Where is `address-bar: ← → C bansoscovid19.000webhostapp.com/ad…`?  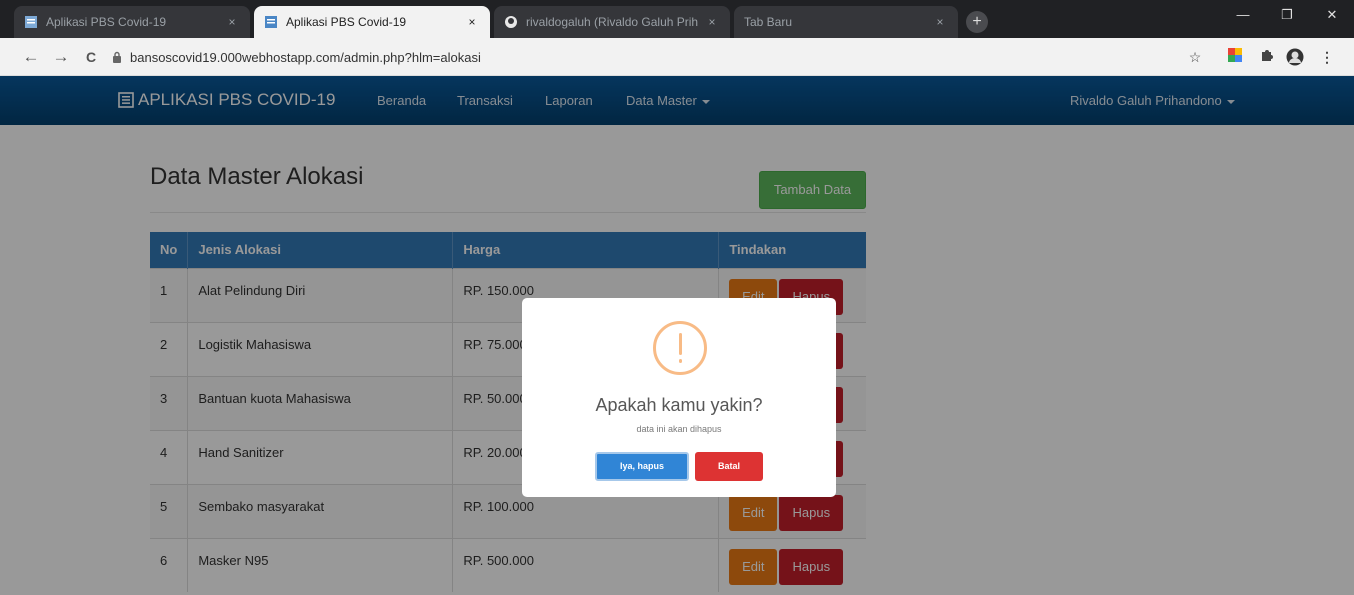
address-bar: ← → C bansoscovid19.000webhostapp.com/ad… is located at coordinates (677, 57).